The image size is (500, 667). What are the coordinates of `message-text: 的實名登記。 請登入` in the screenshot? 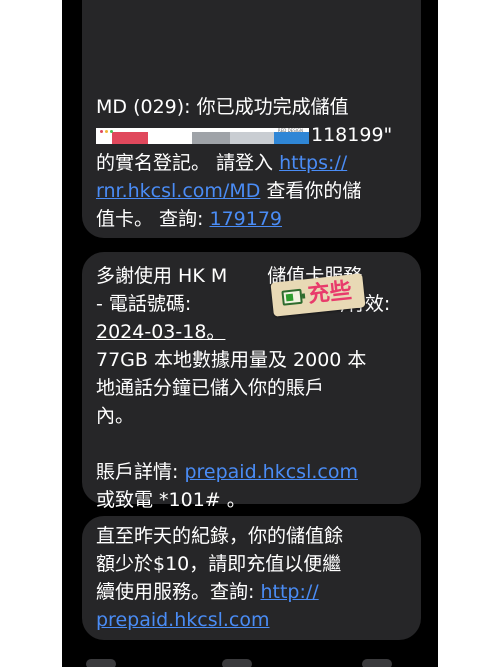 It's located at (188, 163).